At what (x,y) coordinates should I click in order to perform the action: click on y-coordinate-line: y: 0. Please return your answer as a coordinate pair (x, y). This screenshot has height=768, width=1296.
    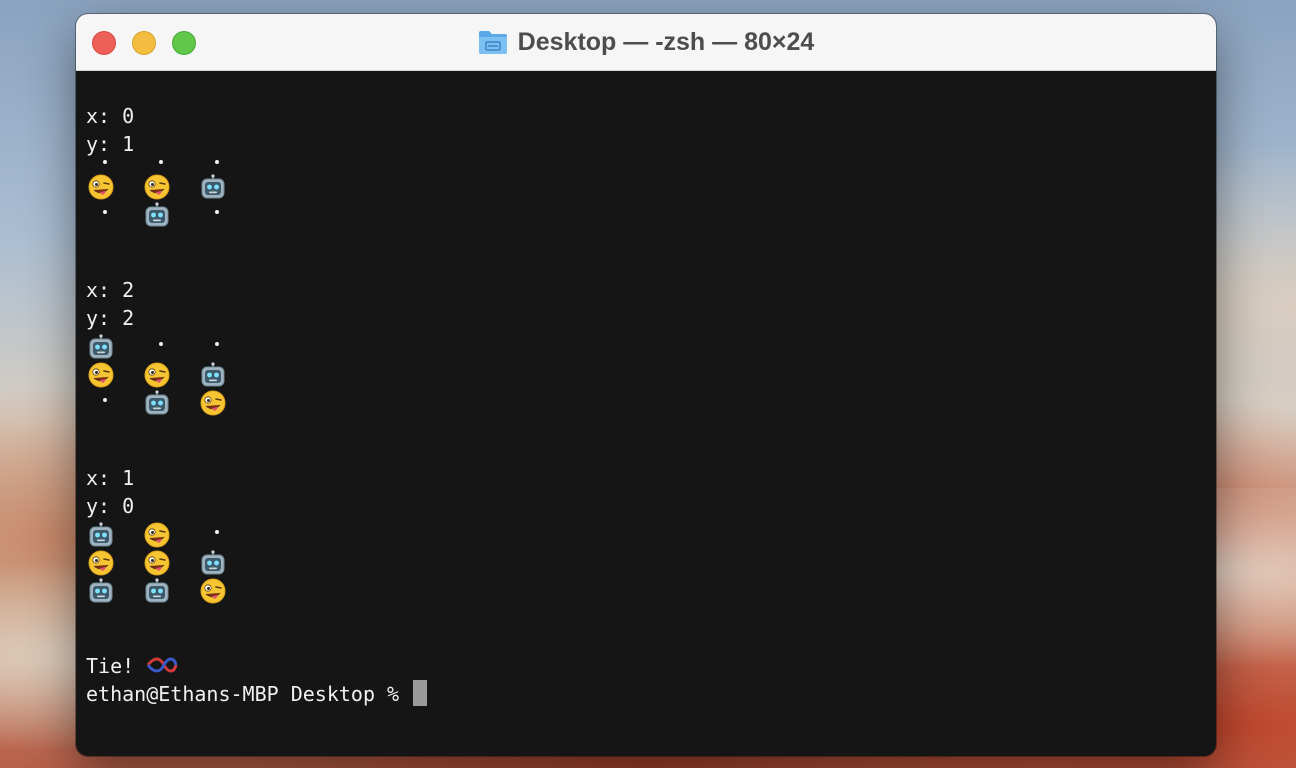
    Looking at the image, I should click on (110, 506).